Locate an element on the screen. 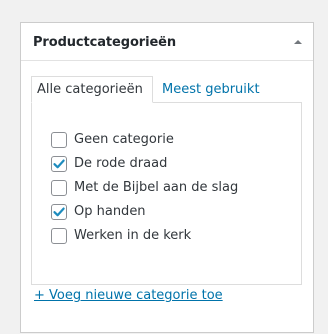 The width and height of the screenshot is (328, 334). category-label: Werken in de kerk is located at coordinates (132, 236).